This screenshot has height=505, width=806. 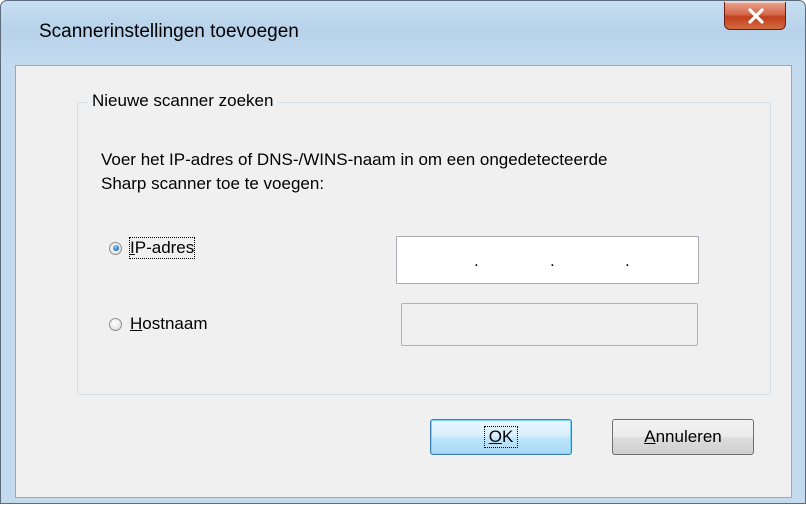 What do you see at coordinates (507, 436) in the screenshot?
I see `ok-button-text: K` at bounding box center [507, 436].